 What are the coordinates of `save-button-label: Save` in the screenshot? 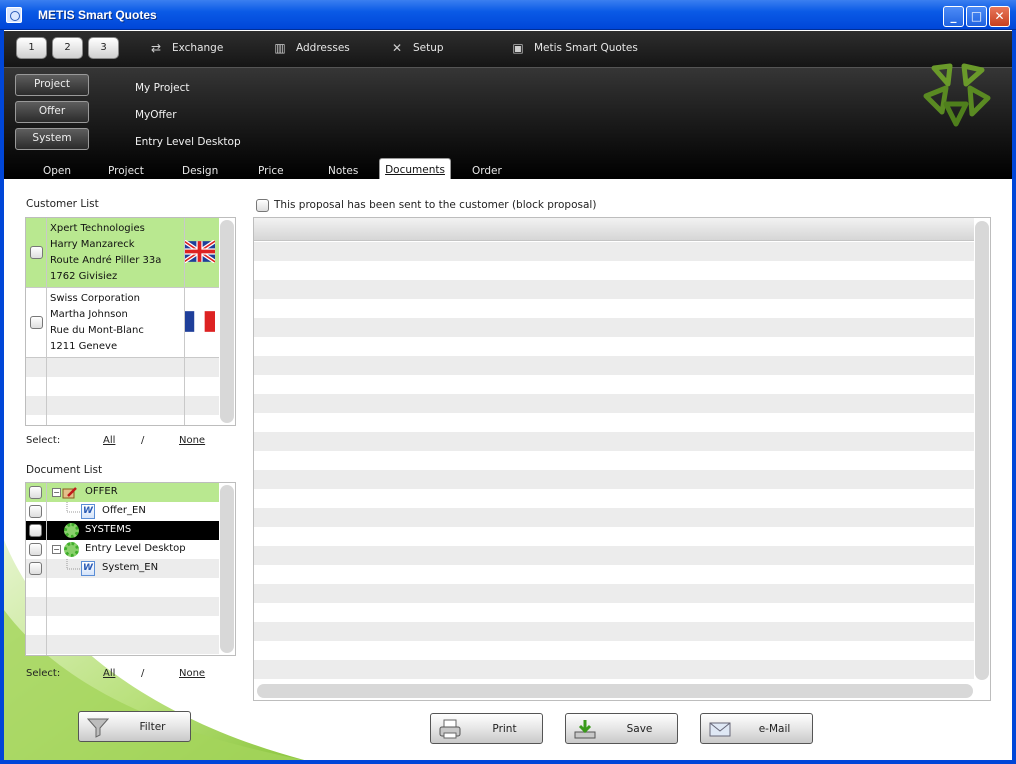 It's located at (639, 729).